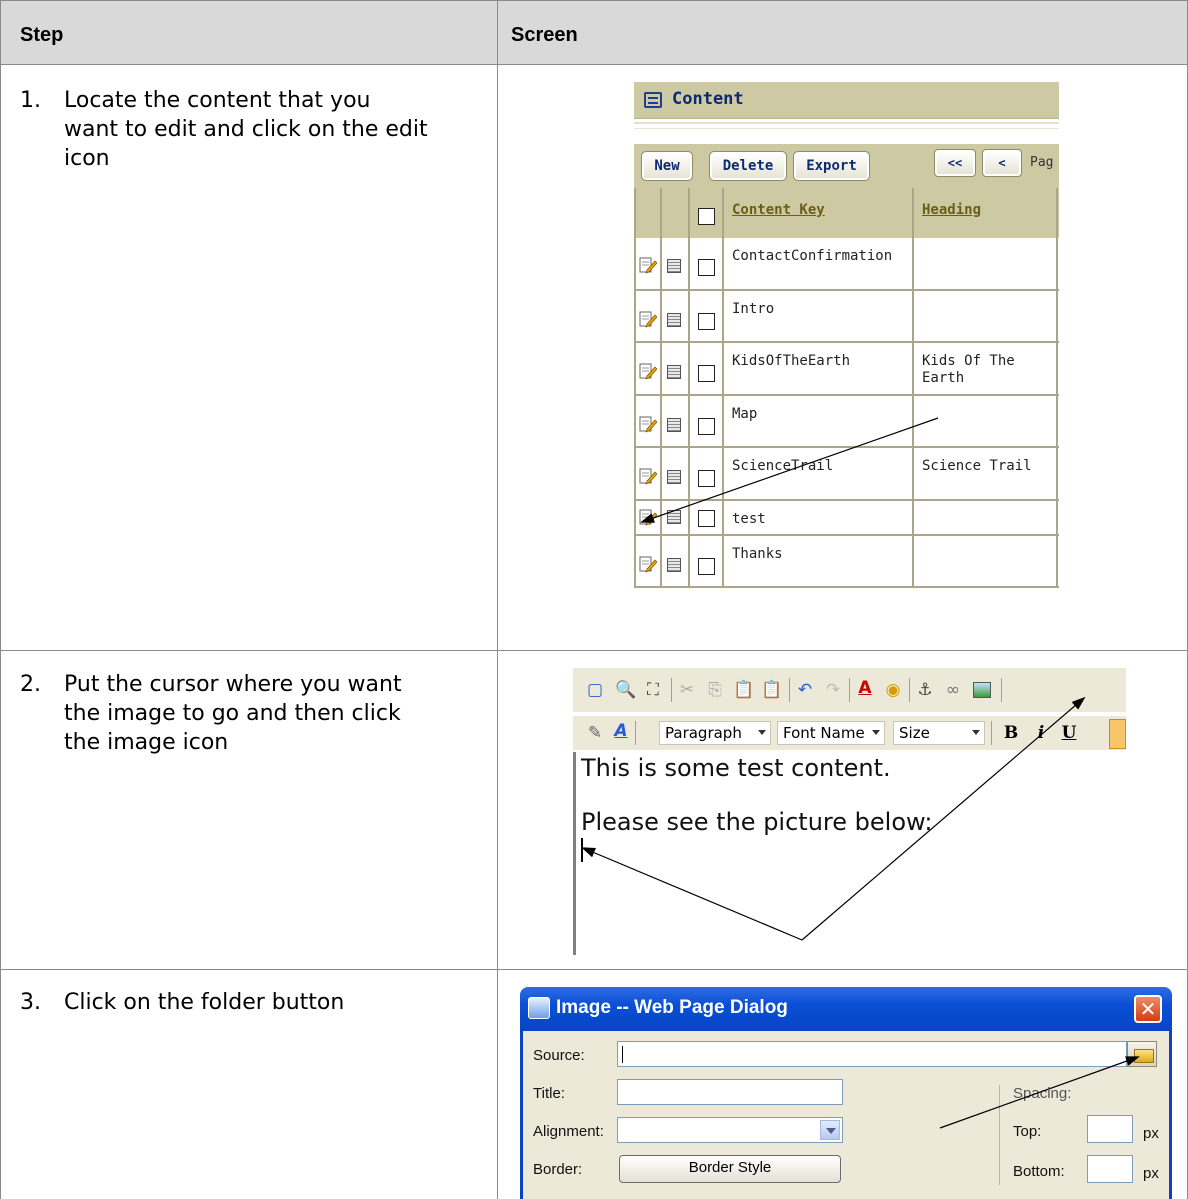 The image size is (1188, 1199). What do you see at coordinates (1002, 163) in the screenshot?
I see `prev-page-button: <` at bounding box center [1002, 163].